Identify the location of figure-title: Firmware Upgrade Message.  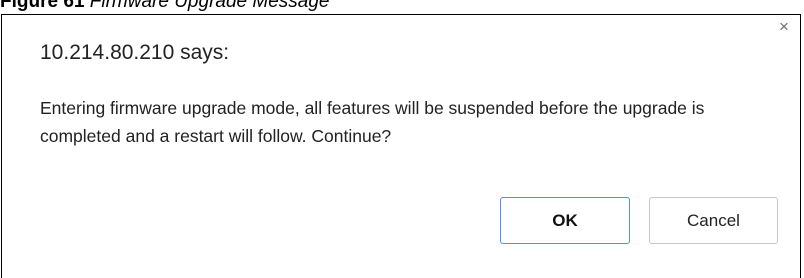
(209, 6).